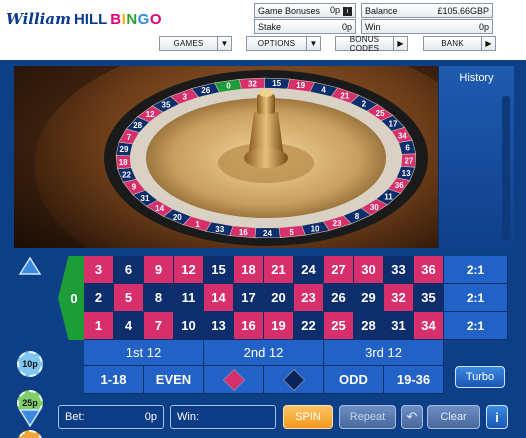 This screenshot has width=526, height=438. I want to click on number-12: 12, so click(189, 270).